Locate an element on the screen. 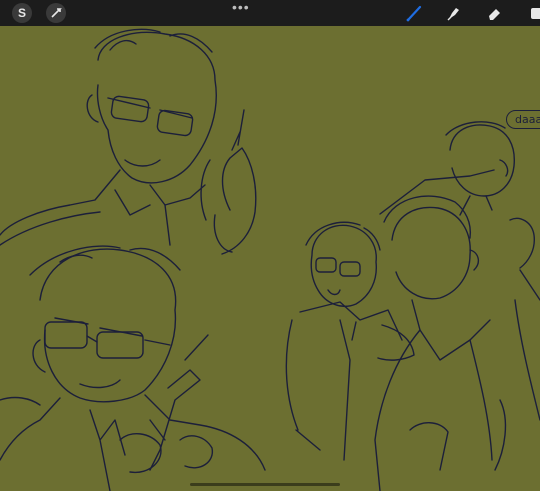  brush-icon is located at coordinates (414, 13).